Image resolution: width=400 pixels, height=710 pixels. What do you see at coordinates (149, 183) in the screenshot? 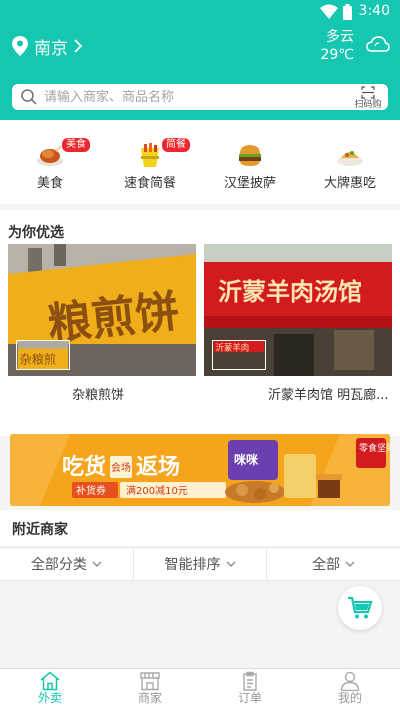
I see `category-label: 速食简餐` at bounding box center [149, 183].